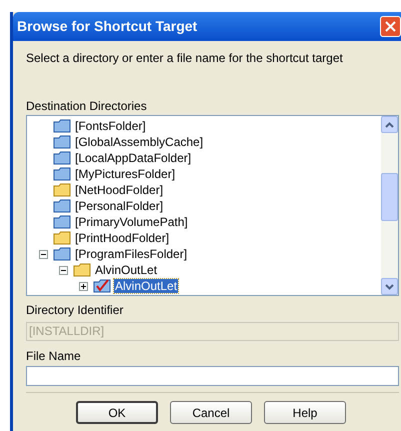  I want to click on tree-item: [PersonalFolder], so click(119, 206).